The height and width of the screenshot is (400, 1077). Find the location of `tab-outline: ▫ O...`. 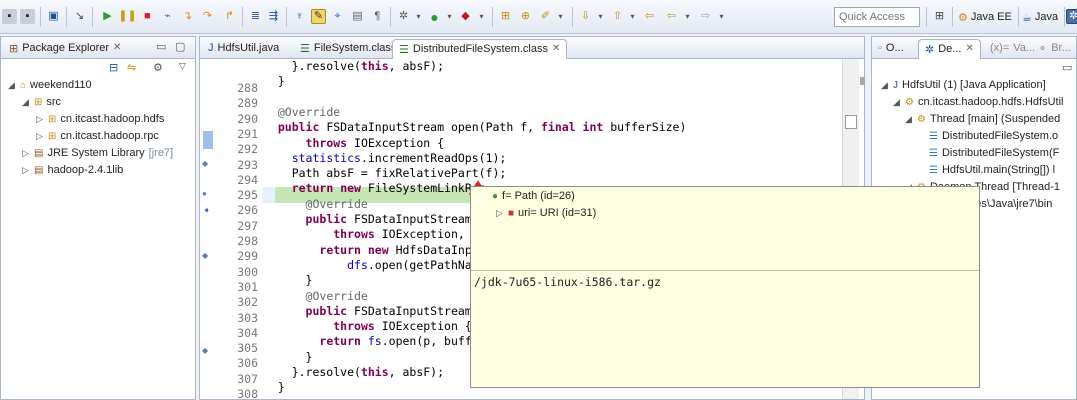

tab-outline: ▫ O... is located at coordinates (891, 49).